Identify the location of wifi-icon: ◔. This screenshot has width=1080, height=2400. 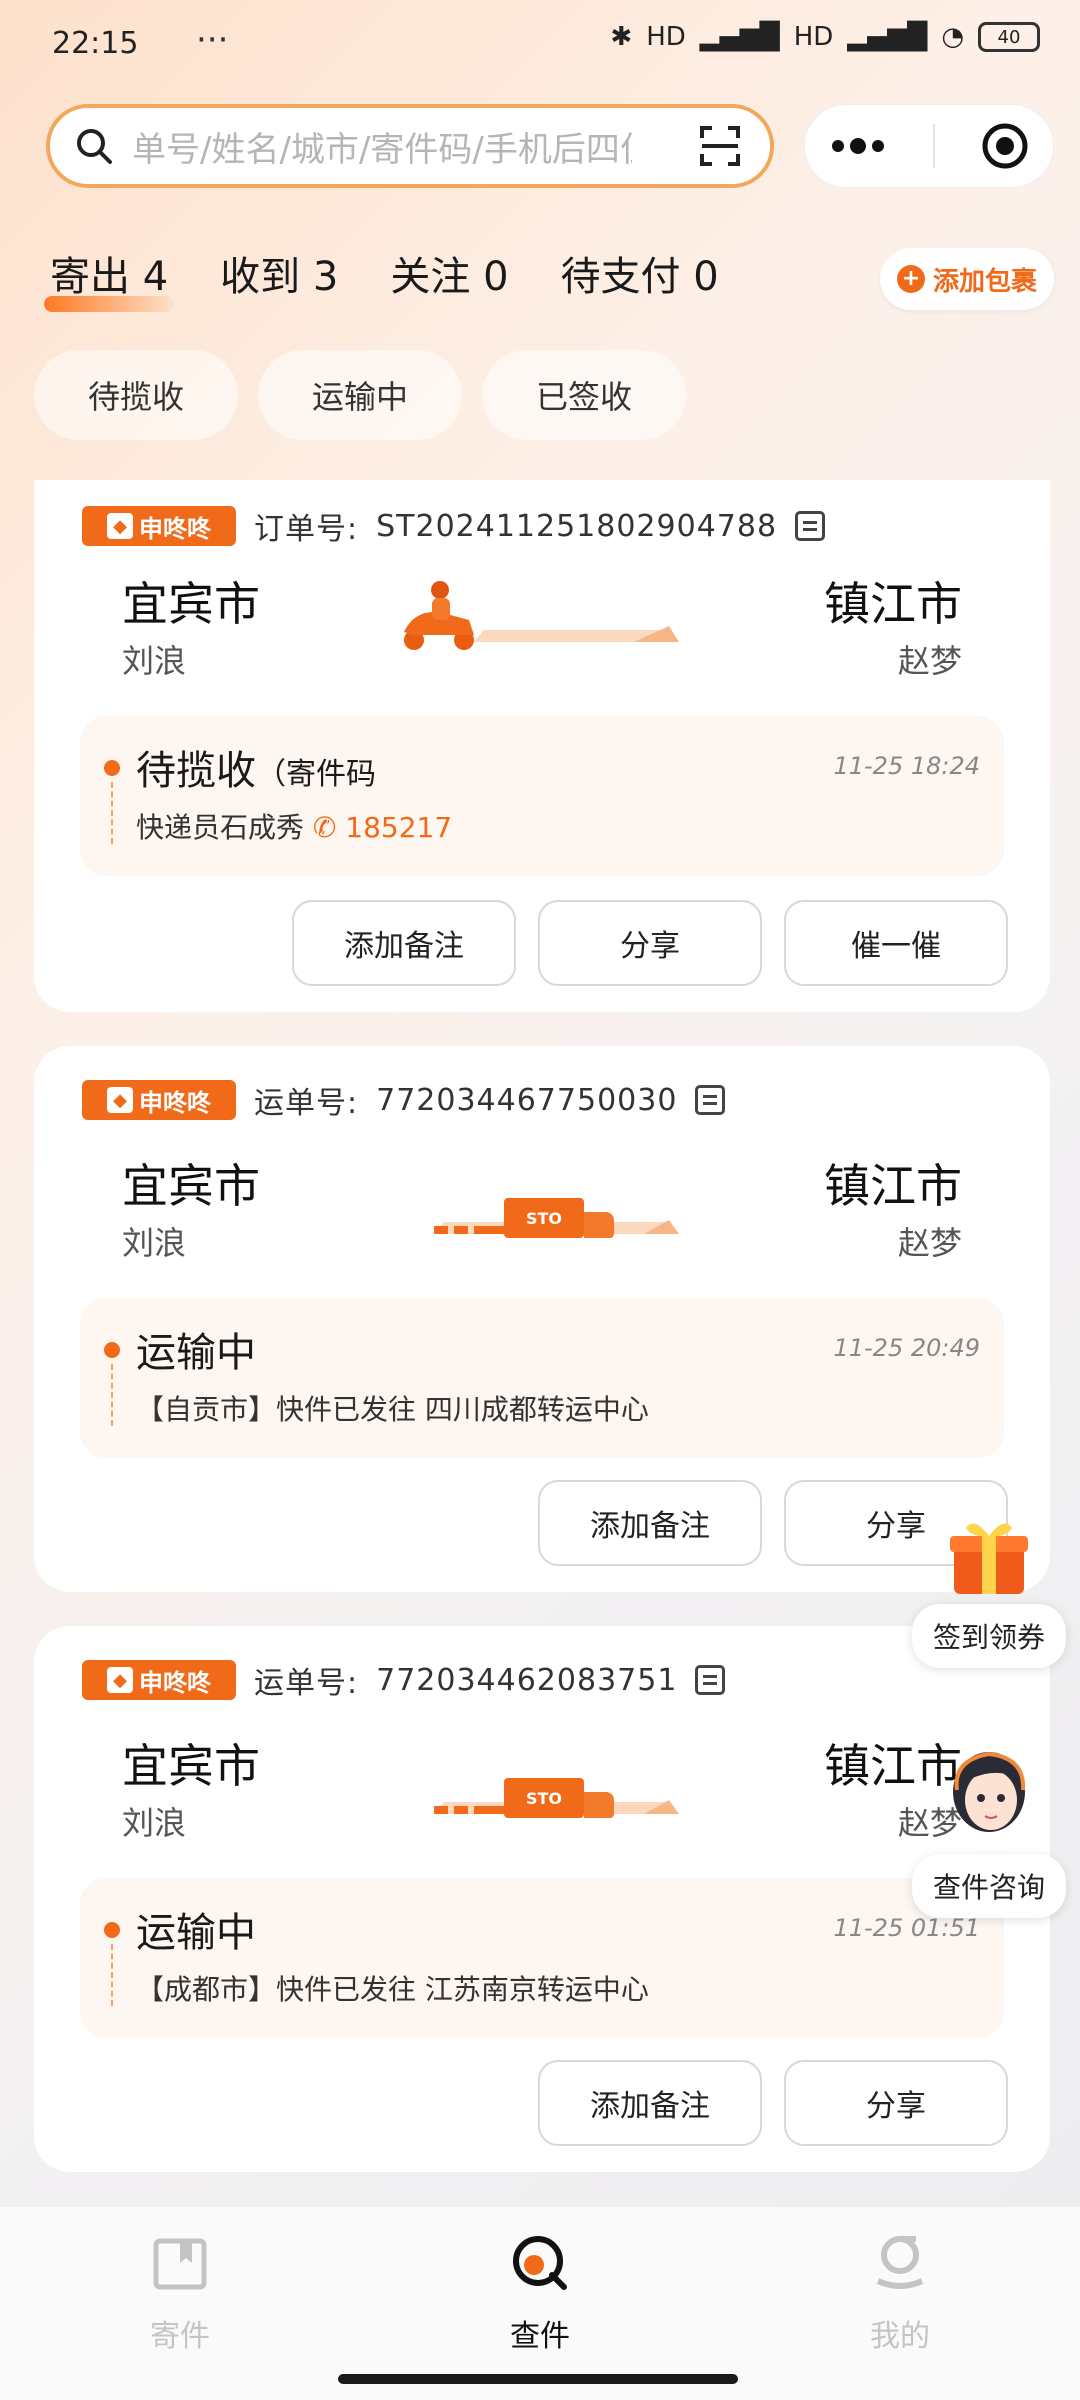
(952, 37).